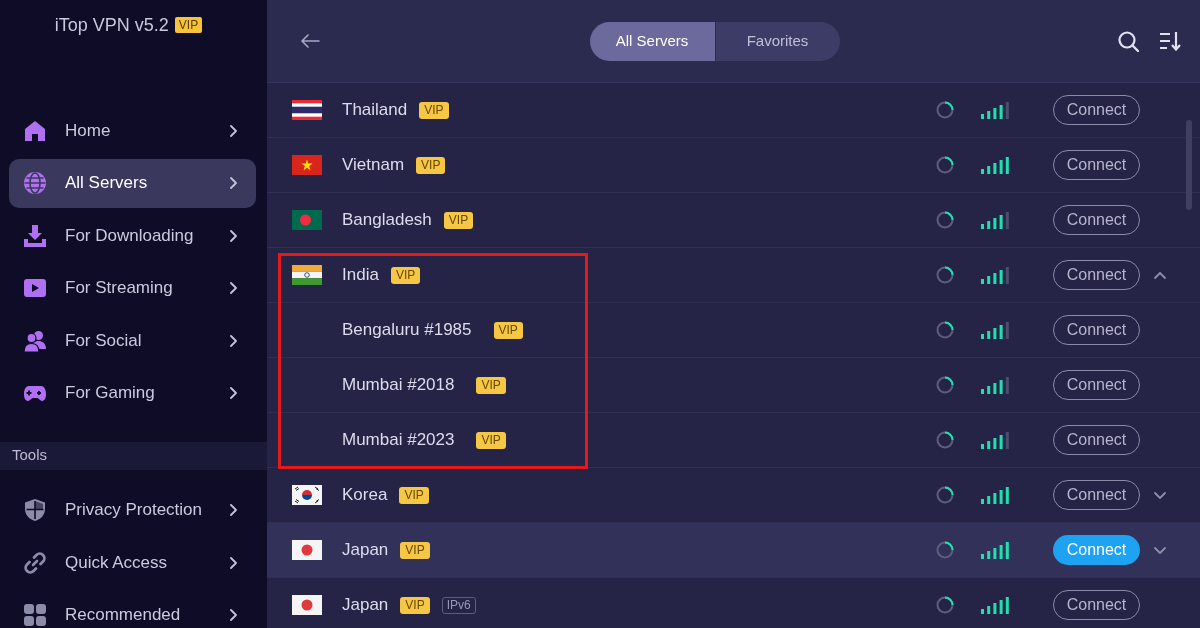 The image size is (1200, 628). What do you see at coordinates (733, 275) in the screenshot?
I see `server-row: India VIP Connect` at bounding box center [733, 275].